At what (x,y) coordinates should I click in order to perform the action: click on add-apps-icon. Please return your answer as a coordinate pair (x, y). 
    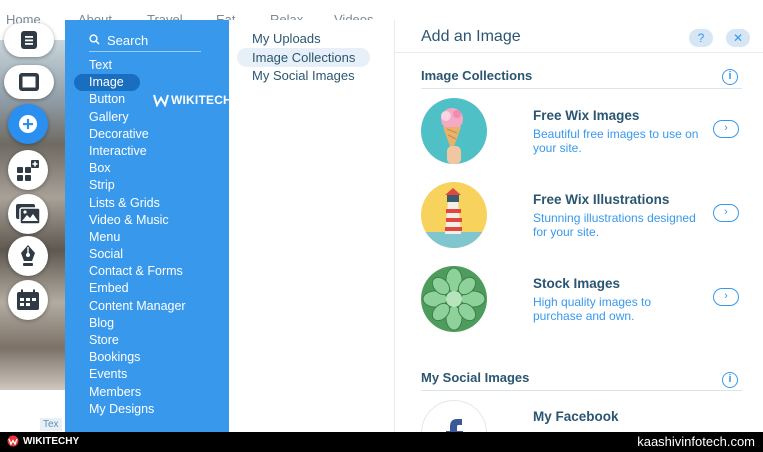
    Looking at the image, I should click on (28, 170).